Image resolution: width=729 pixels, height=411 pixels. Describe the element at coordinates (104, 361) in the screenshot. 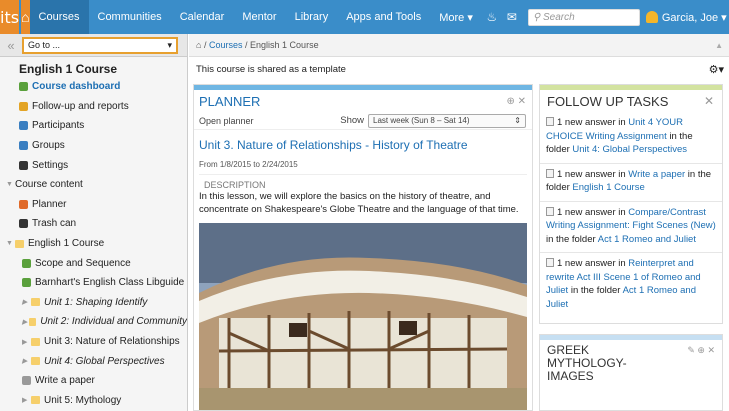

I see `sidebar-item-label: Unit 4: Global Perspectives` at that location.